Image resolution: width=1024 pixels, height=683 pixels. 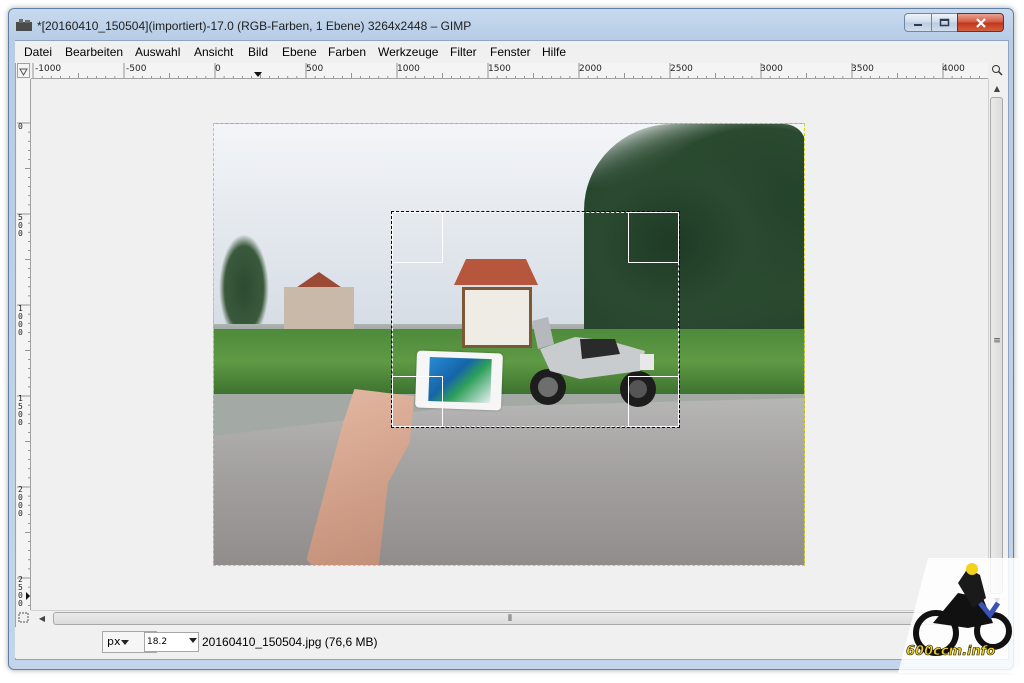 I want to click on quick-mask-icon, so click(x=23, y=617).